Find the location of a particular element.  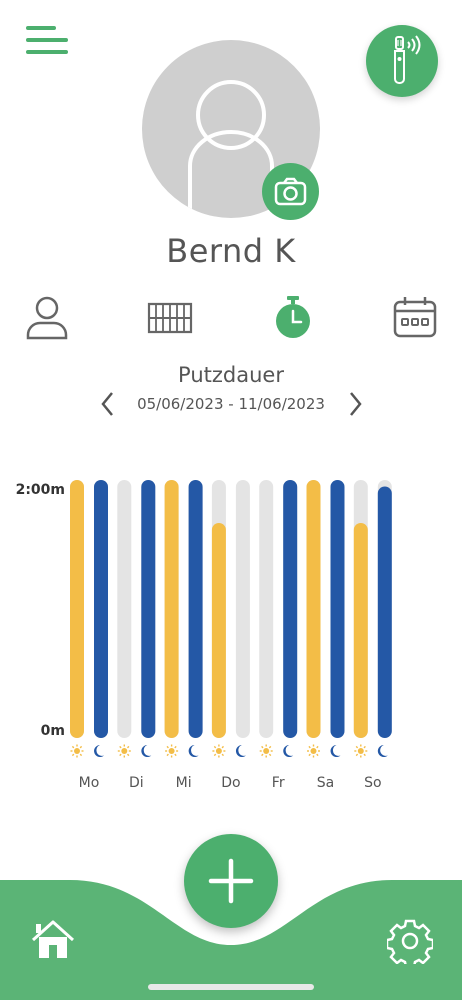

previous-week-button is located at coordinates (108, 404).